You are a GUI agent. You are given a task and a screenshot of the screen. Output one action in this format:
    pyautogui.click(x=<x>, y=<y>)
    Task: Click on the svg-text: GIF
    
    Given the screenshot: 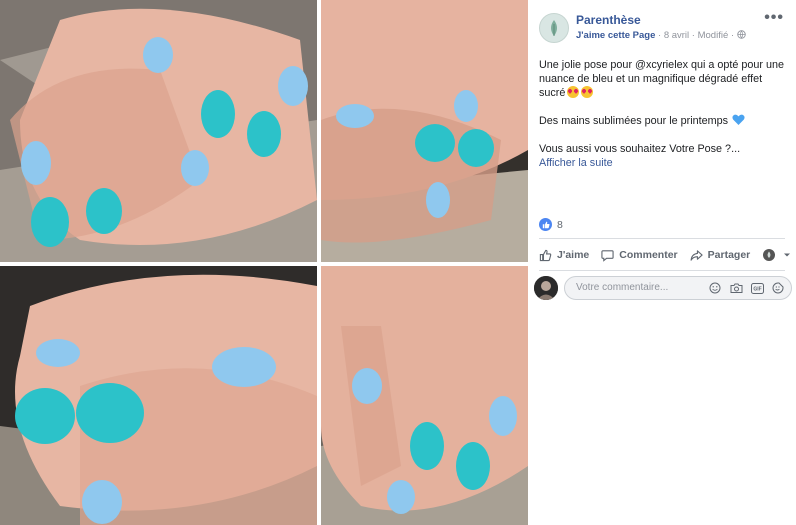 What is the action you would take?
    pyautogui.click(x=757, y=289)
    